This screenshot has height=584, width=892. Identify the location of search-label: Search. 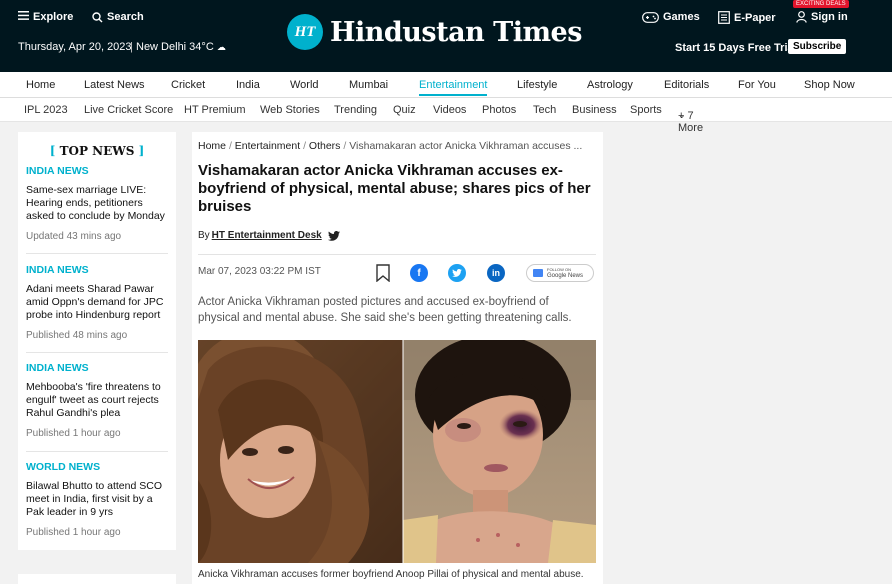
(125, 17).